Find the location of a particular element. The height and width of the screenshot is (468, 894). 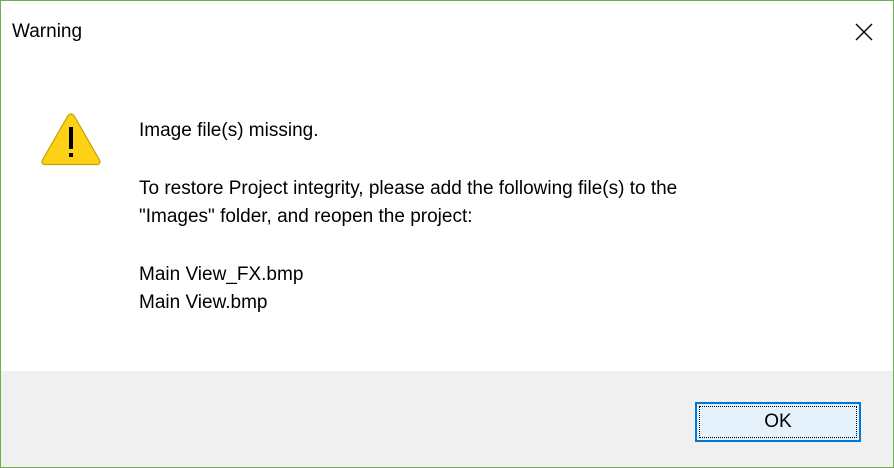

ok-button: OK is located at coordinates (778, 422).